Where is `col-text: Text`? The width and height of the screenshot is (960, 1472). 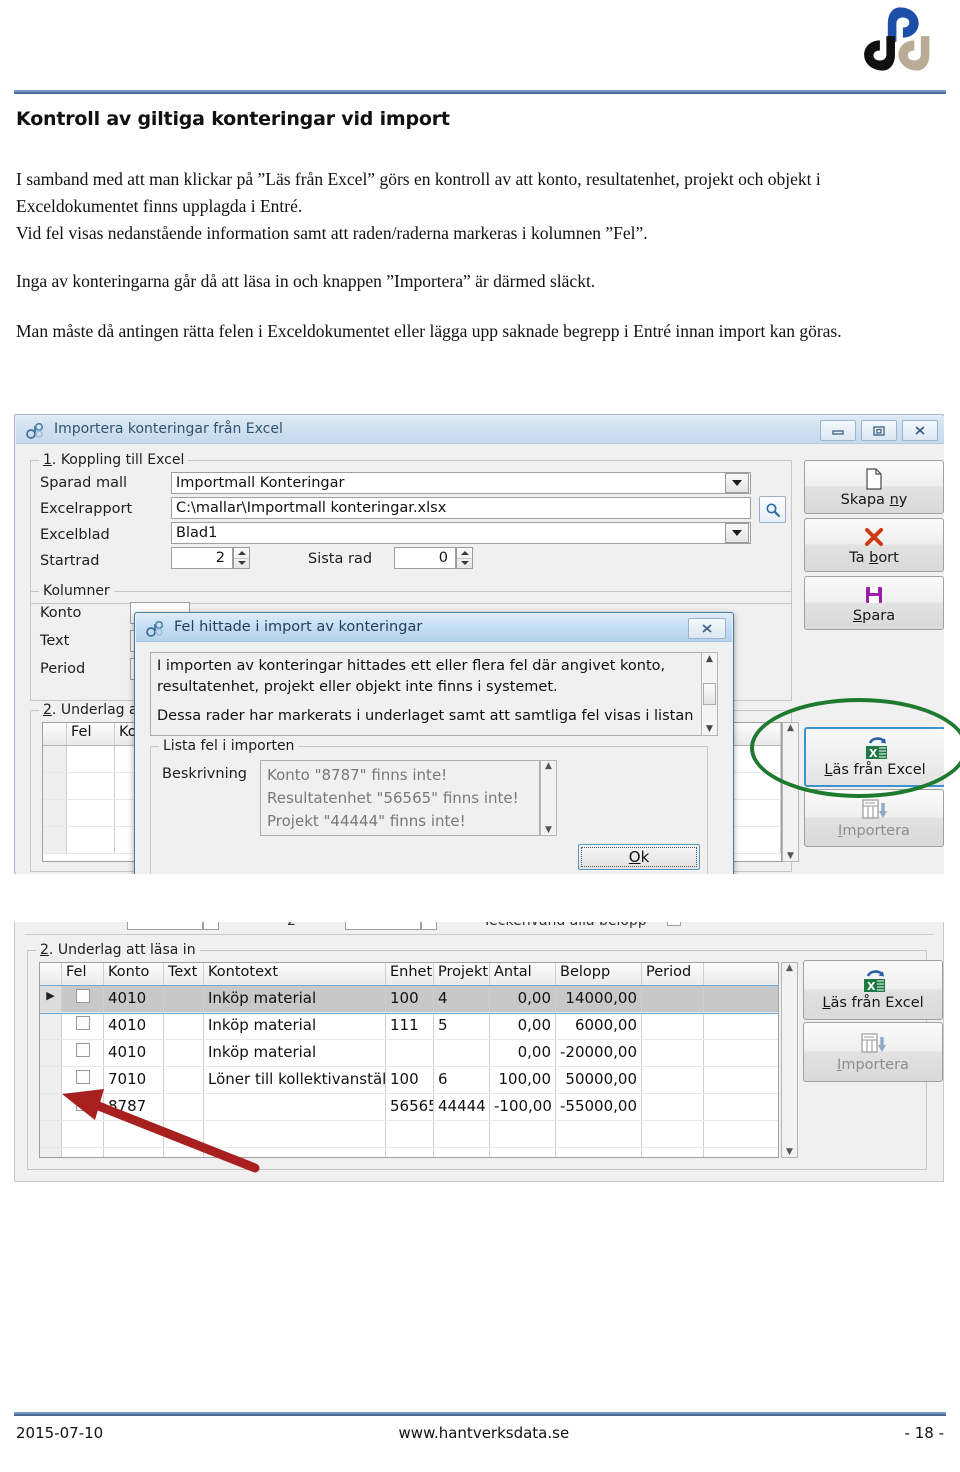 col-text: Text is located at coordinates (184, 974).